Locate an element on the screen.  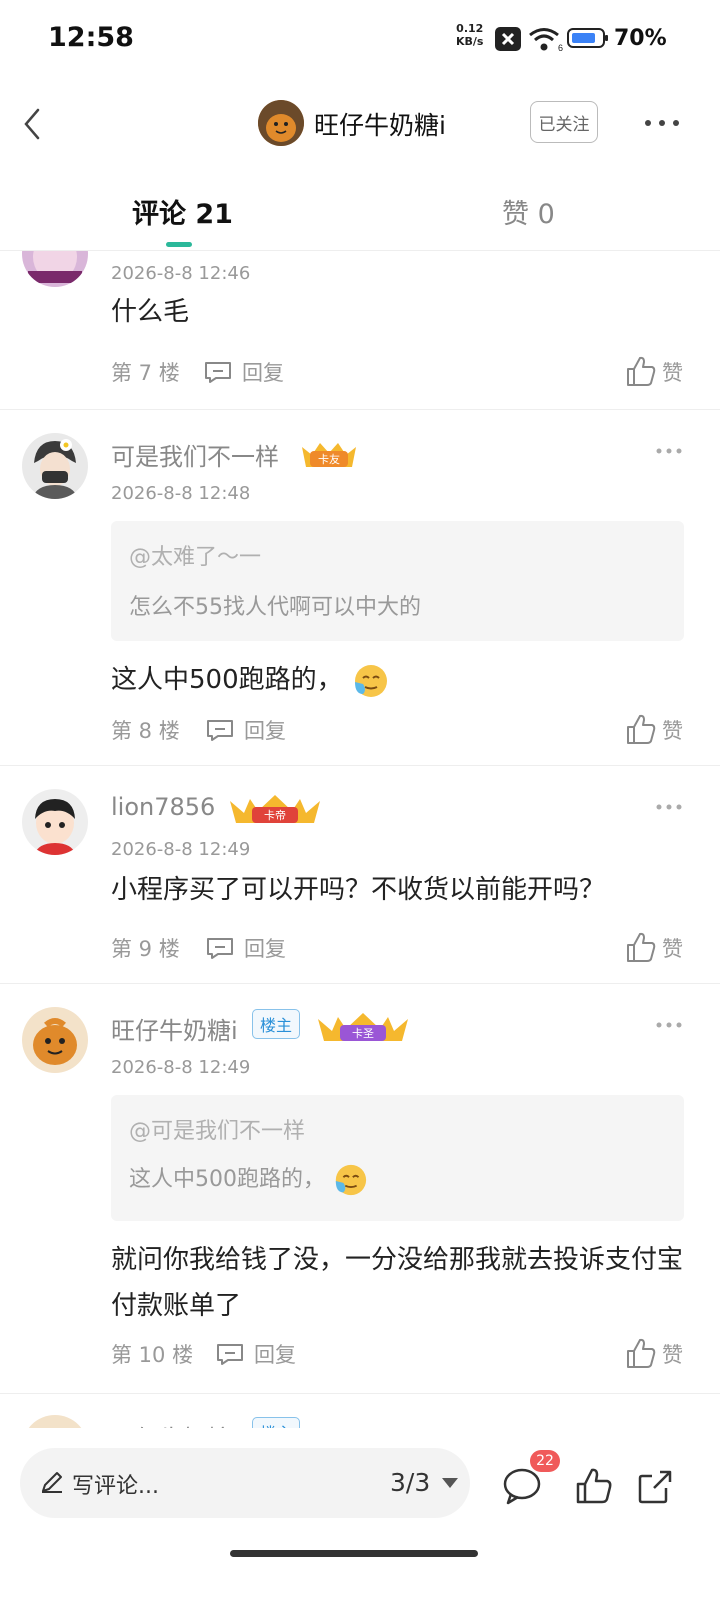
network-speed: 0.12 KB/s is located at coordinates (469, 35).